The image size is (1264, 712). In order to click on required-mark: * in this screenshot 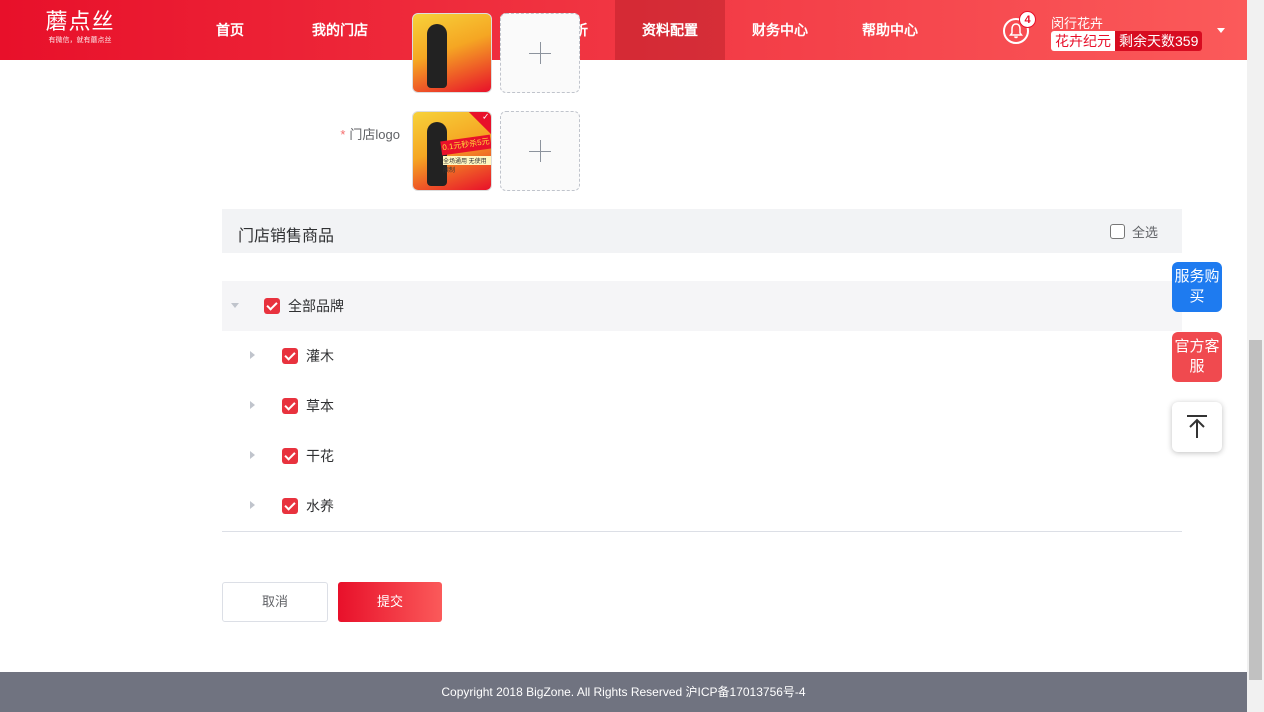, I will do `click(343, 134)`.